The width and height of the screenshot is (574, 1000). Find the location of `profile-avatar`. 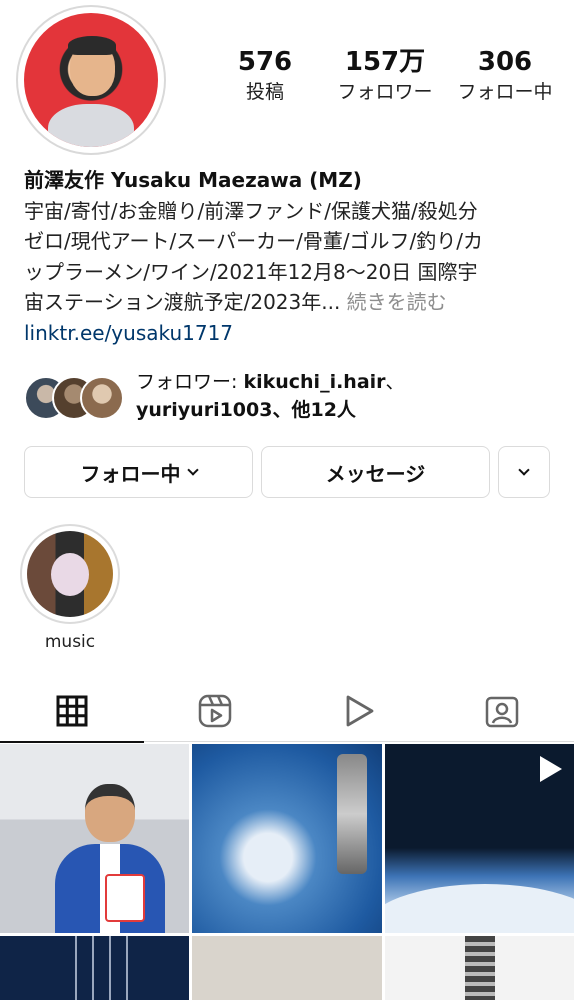

profile-avatar is located at coordinates (91, 80).